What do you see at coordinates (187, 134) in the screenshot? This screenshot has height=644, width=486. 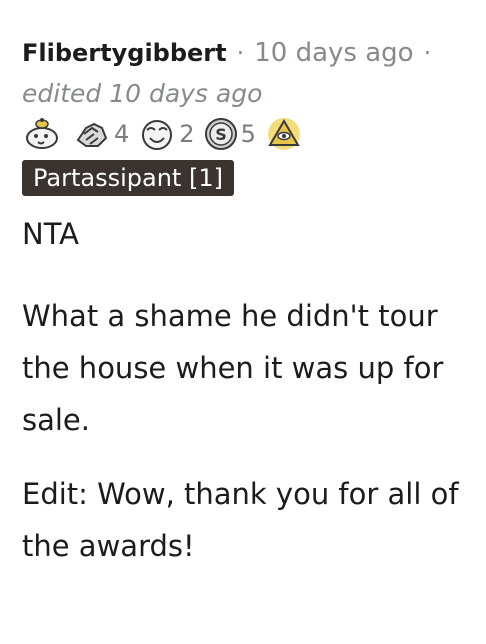 I see `award-count: 2` at bounding box center [187, 134].